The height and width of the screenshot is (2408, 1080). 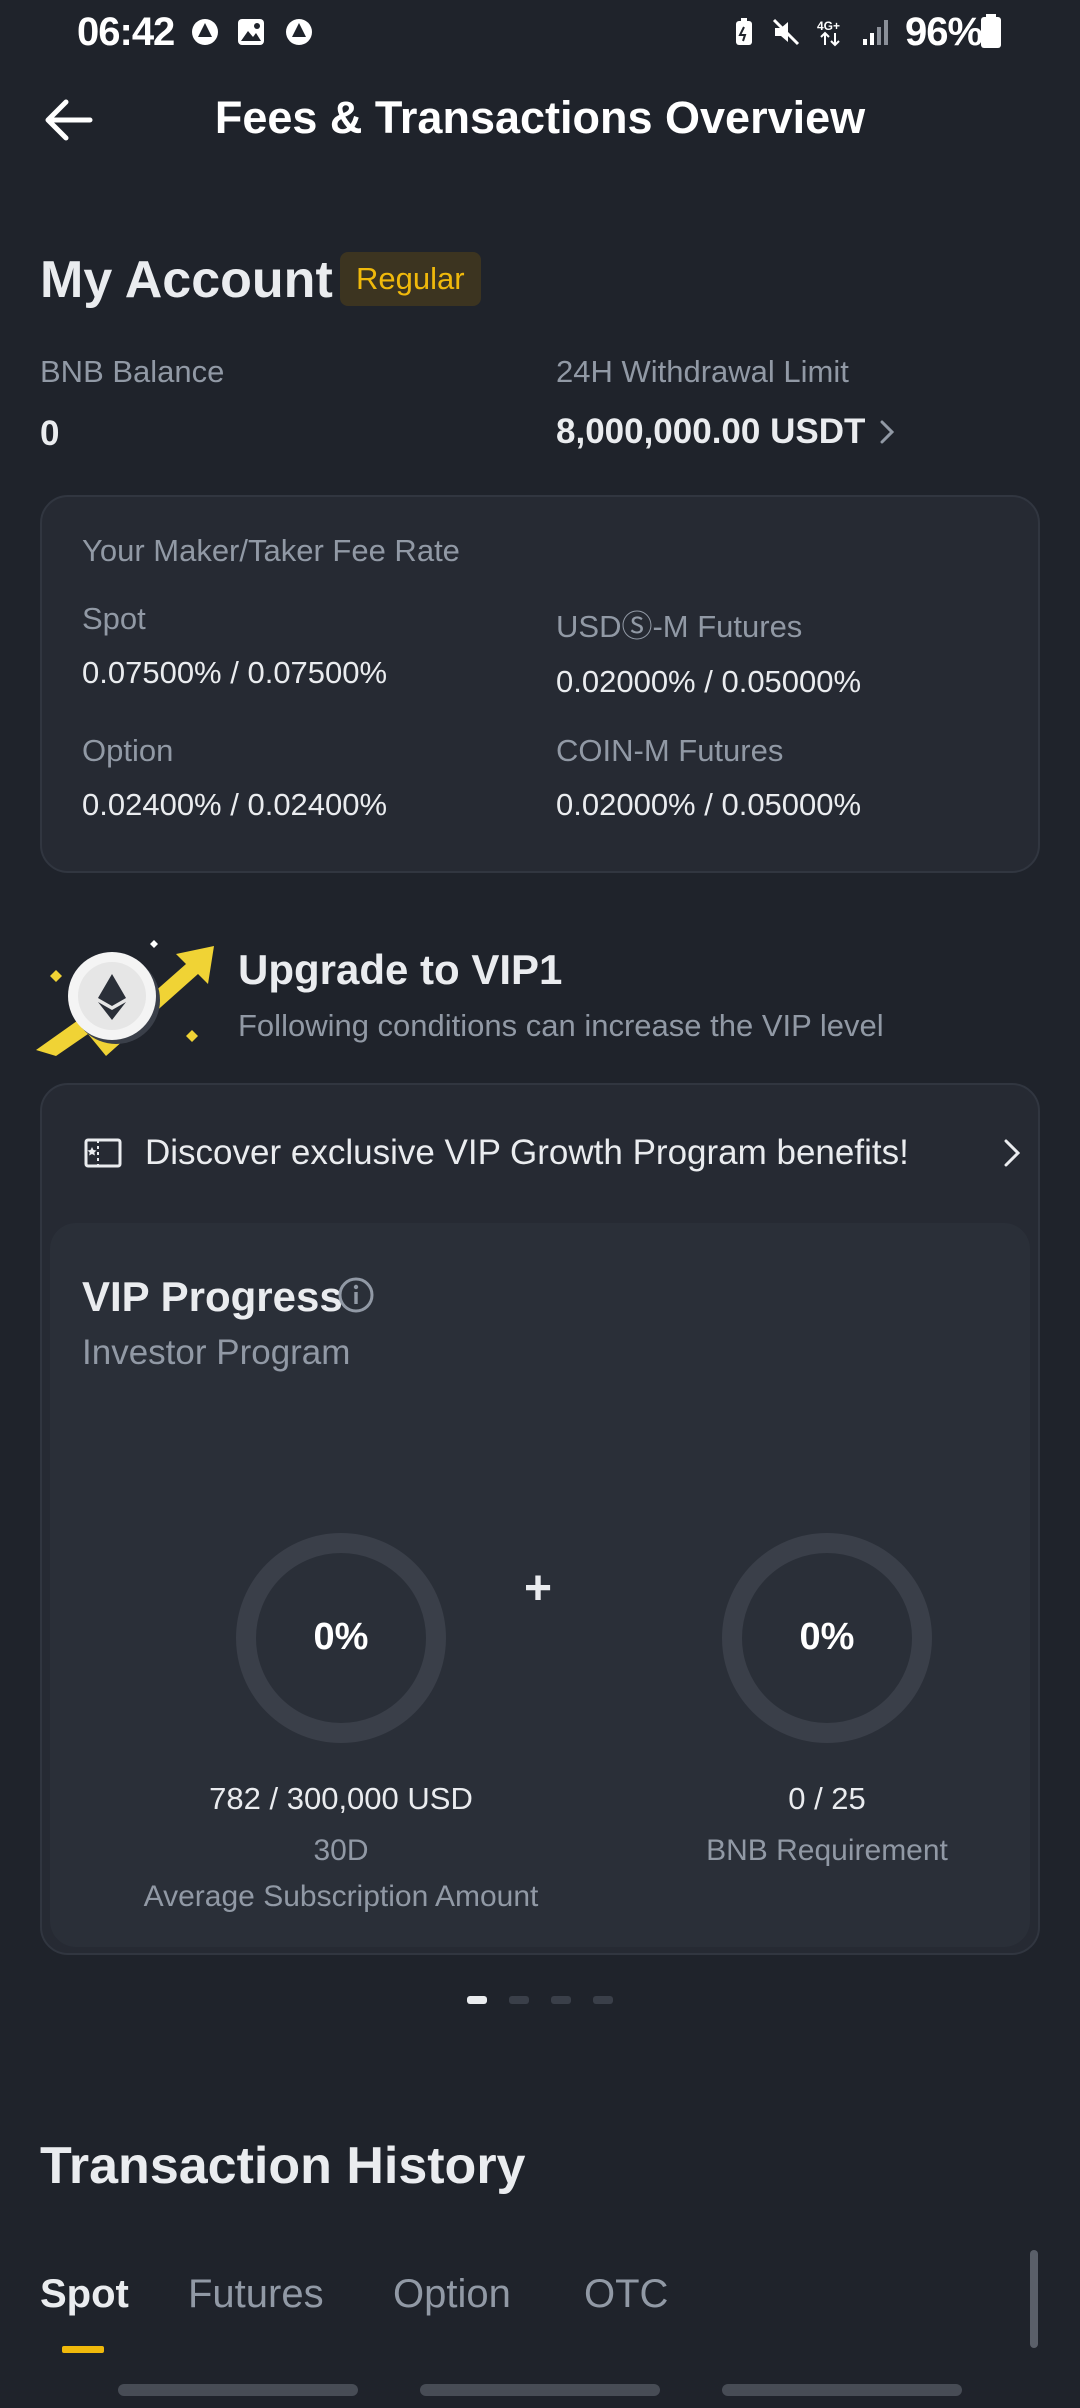 What do you see at coordinates (828, 26) in the screenshot?
I see `svg-text: 4G+` at bounding box center [828, 26].